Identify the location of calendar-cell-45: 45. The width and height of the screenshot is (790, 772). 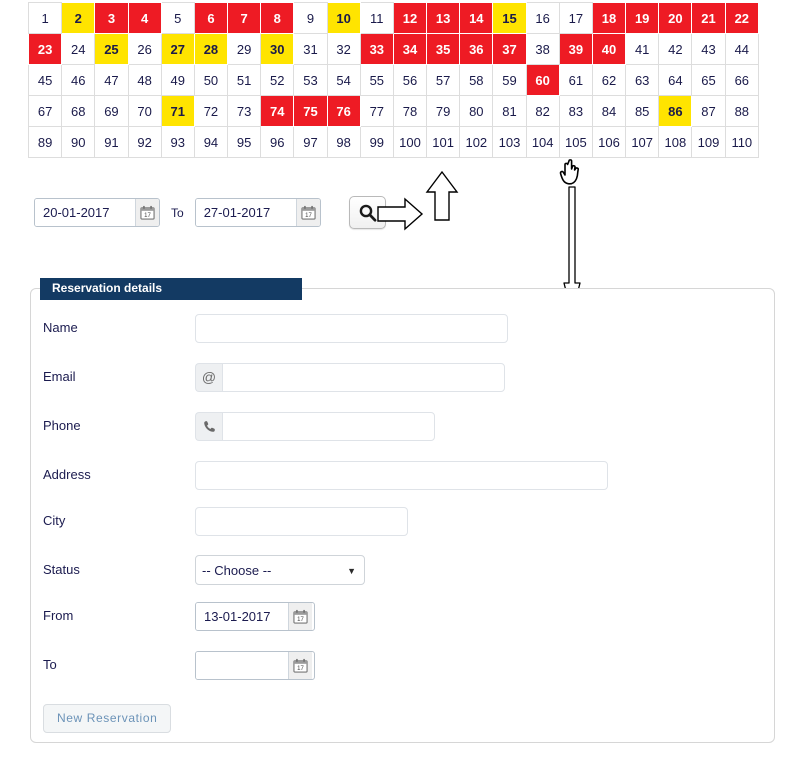
(45, 80).